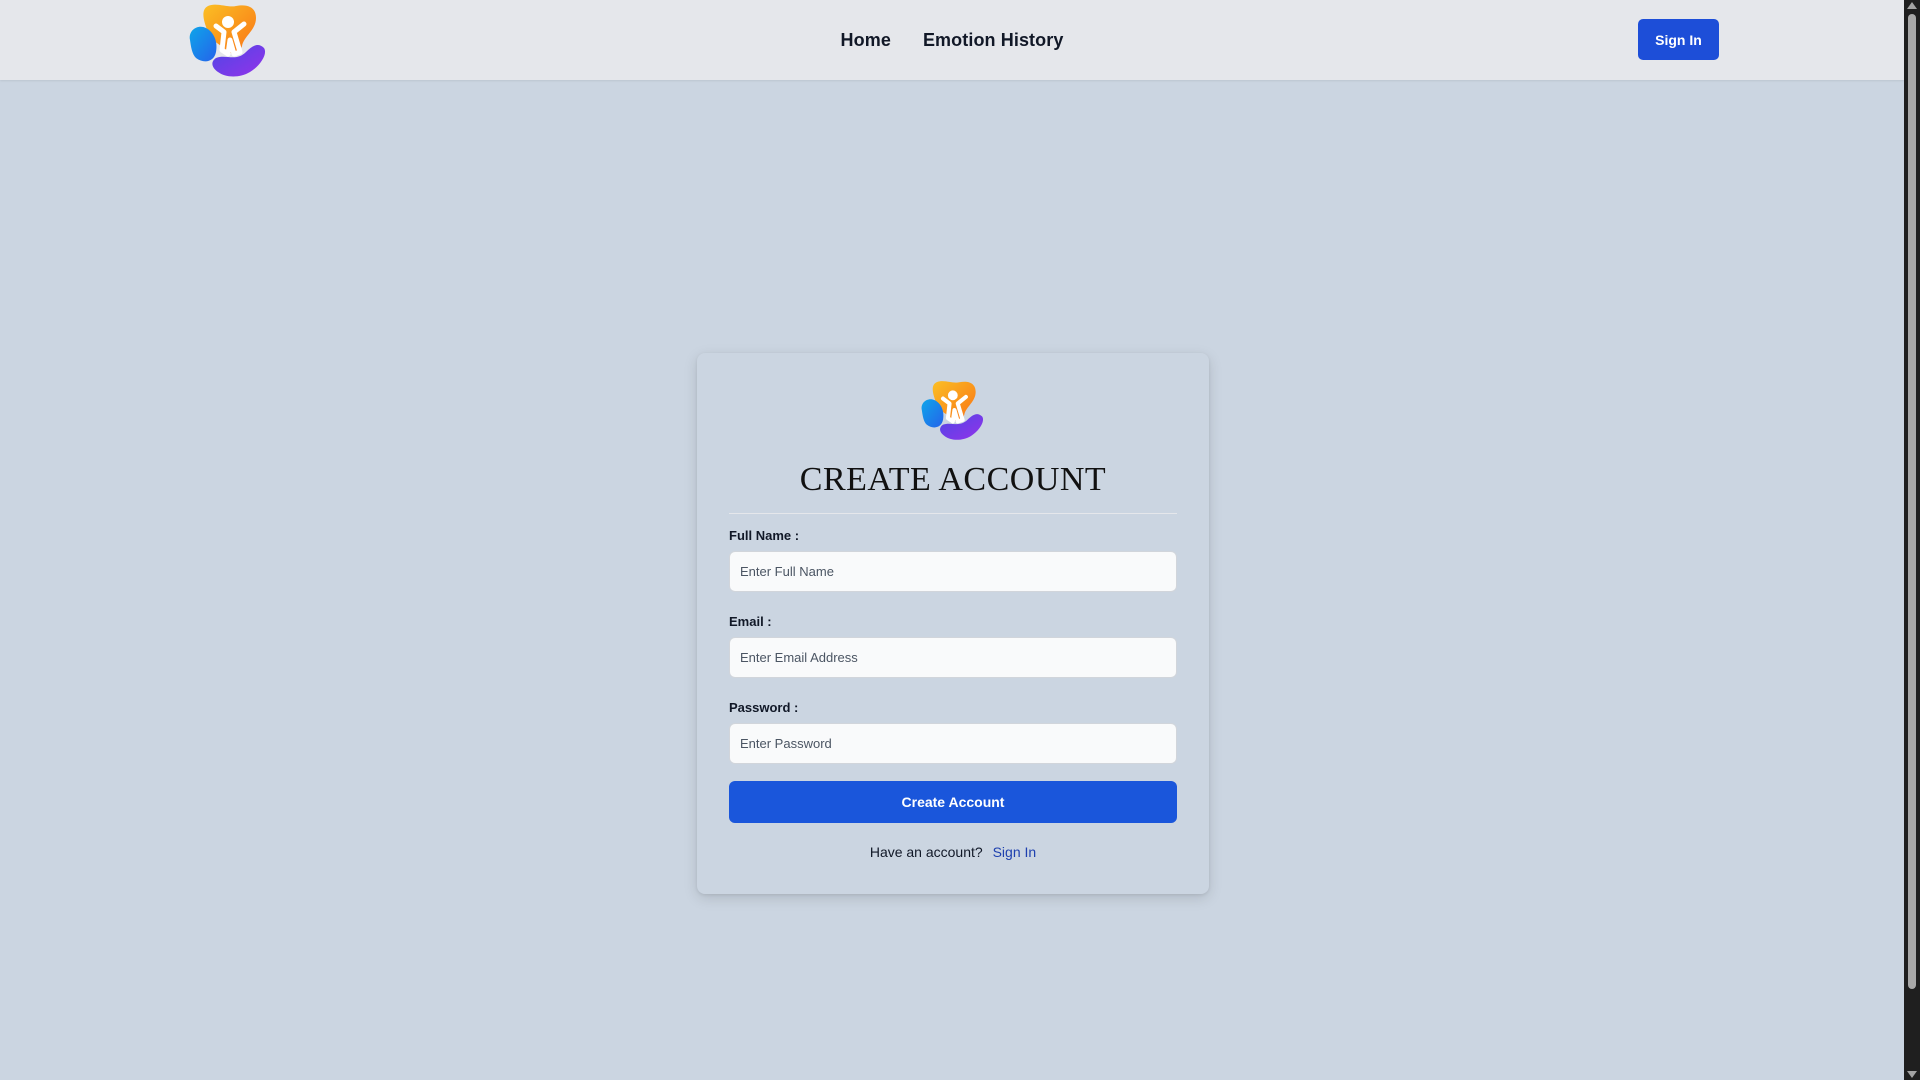 Image resolution: width=1920 pixels, height=1080 pixels. Describe the element at coordinates (1912, 501) in the screenshot. I see `scrollbar-thumb` at that location.